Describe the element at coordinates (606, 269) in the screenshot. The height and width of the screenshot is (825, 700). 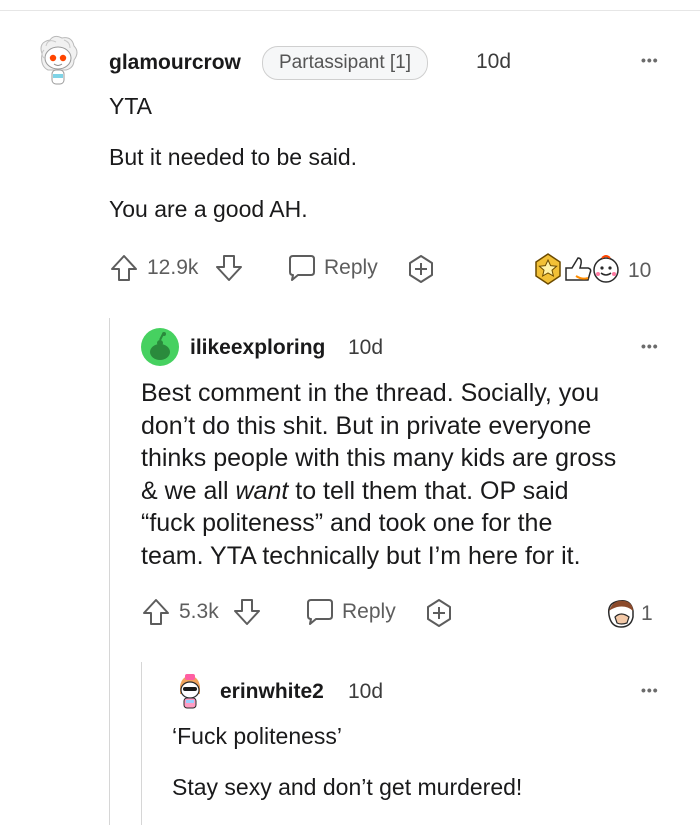
I see `wholesome-award-icon` at that location.